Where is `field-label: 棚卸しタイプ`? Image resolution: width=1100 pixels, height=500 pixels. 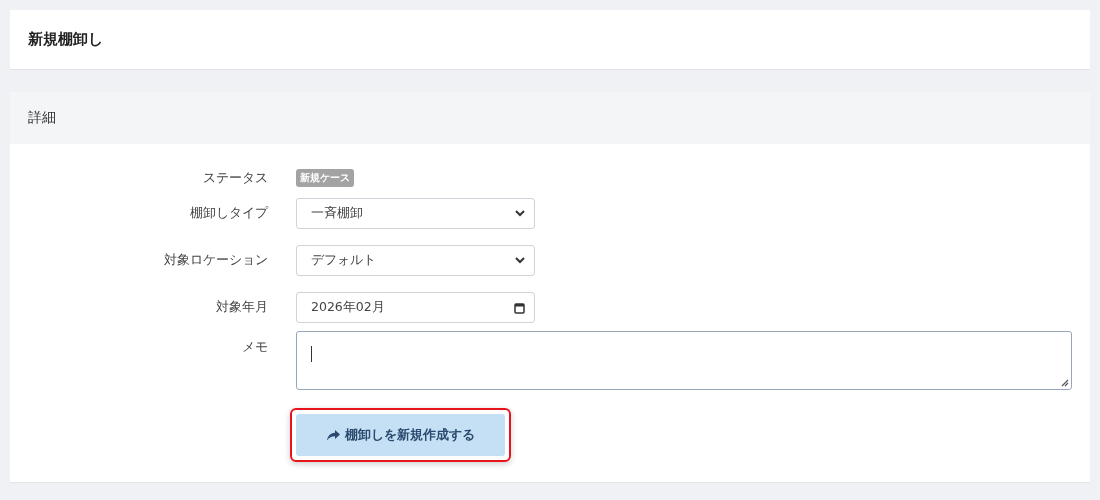
field-label: 棚卸しタイプ is located at coordinates (228, 213).